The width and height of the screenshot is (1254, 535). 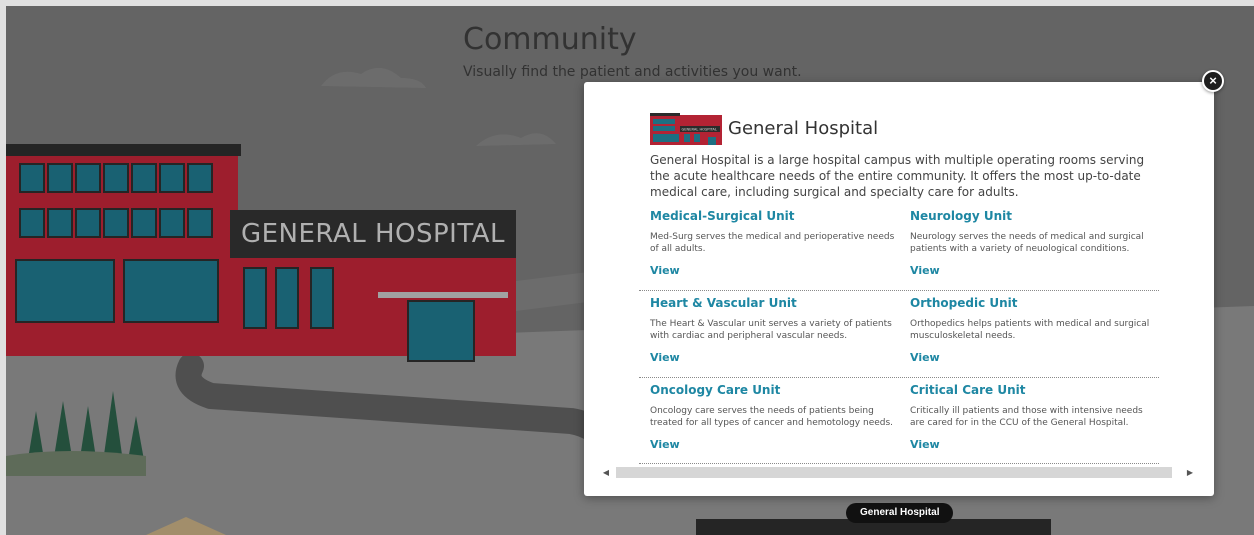 What do you see at coordinates (775, 390) in the screenshot?
I see `unit-title: Oncology Care Unit` at bounding box center [775, 390].